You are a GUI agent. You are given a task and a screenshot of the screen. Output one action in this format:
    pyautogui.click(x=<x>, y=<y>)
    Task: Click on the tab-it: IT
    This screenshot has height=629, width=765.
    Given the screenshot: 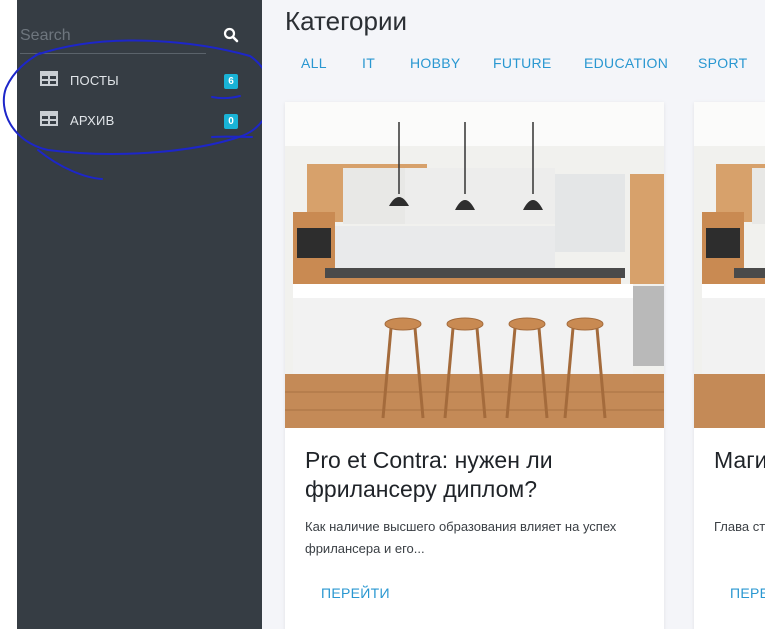 What is the action you would take?
    pyautogui.click(x=368, y=63)
    